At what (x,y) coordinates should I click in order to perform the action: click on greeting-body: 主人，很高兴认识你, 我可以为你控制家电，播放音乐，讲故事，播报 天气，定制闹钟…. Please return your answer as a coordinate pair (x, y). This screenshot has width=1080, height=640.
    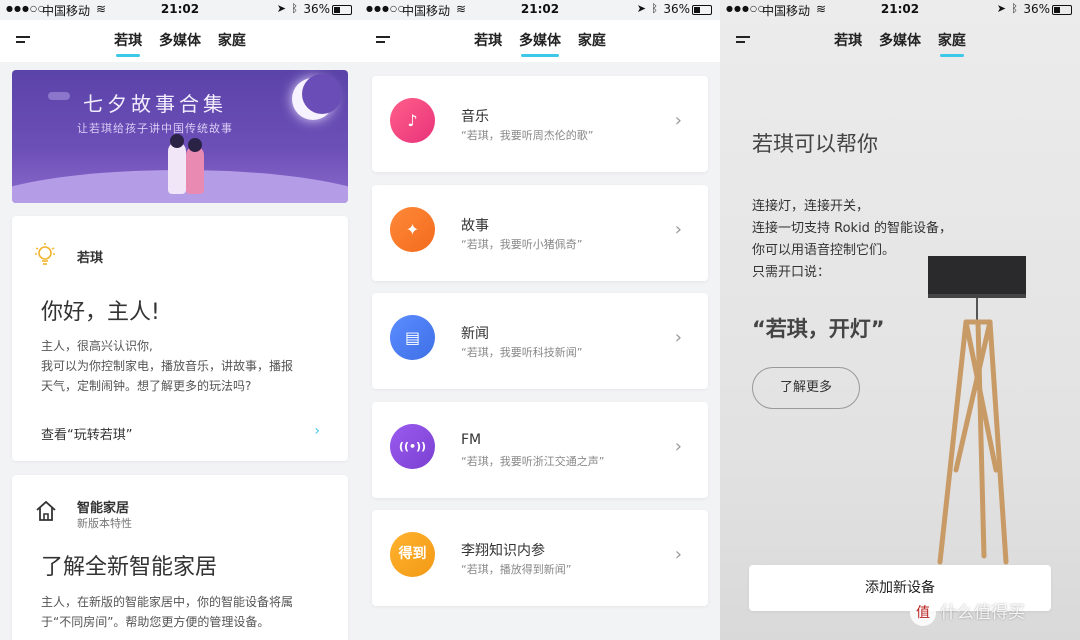
    Looking at the image, I should click on (183, 366).